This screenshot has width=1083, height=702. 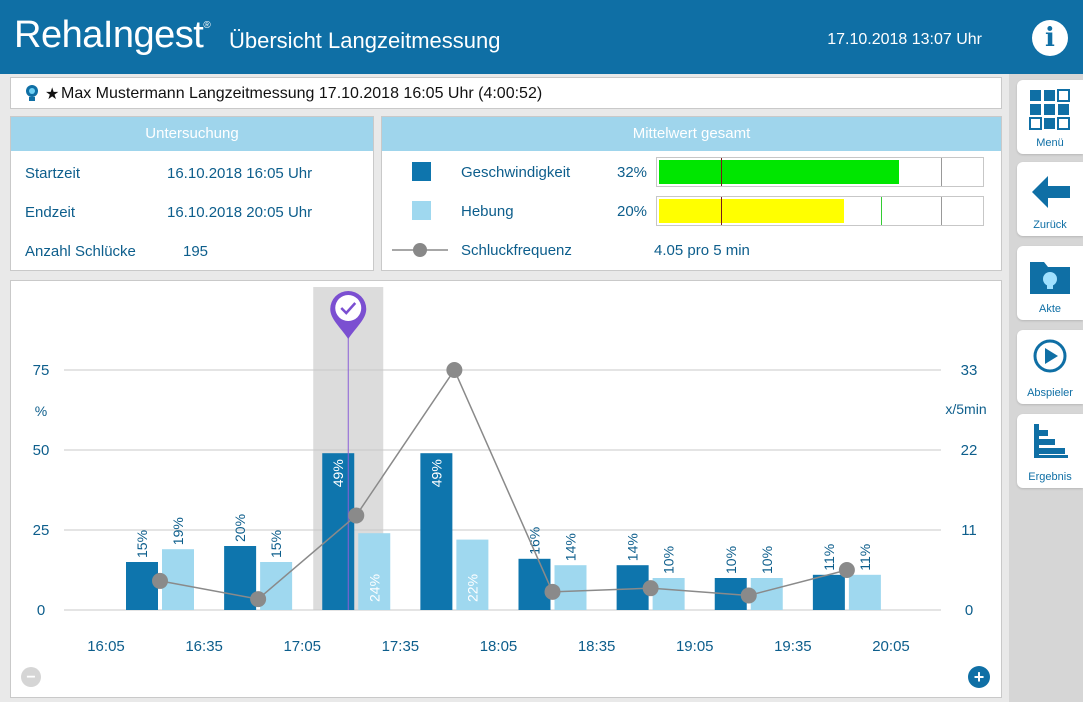 What do you see at coordinates (632, 211) in the screenshot?
I see `lift-value: 20%` at bounding box center [632, 211].